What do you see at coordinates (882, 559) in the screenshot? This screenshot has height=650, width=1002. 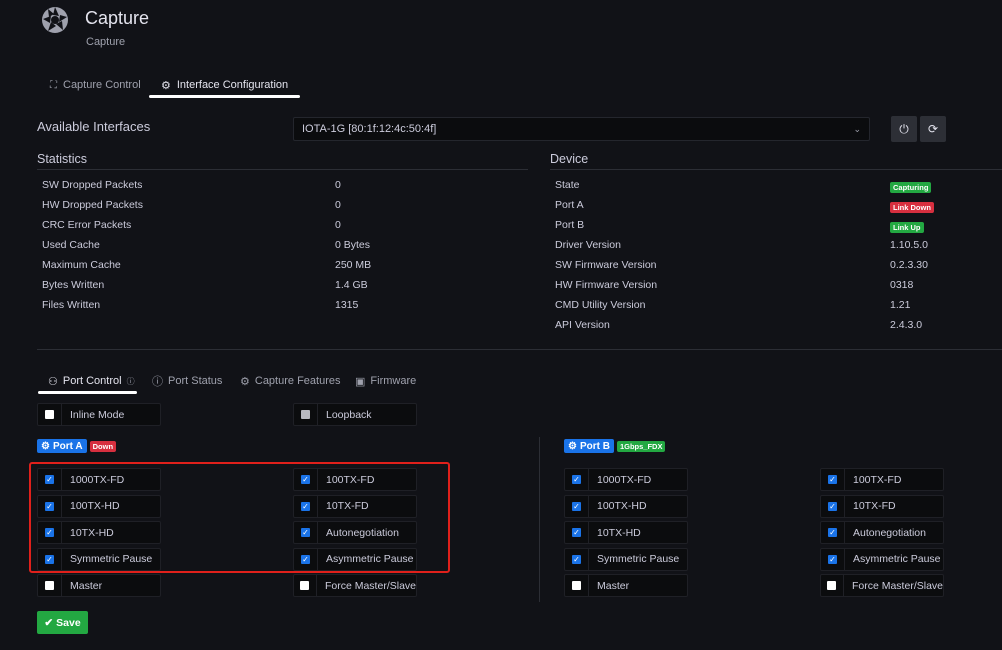 I see `port-b-option: ✓ Asymmetric Pause` at bounding box center [882, 559].